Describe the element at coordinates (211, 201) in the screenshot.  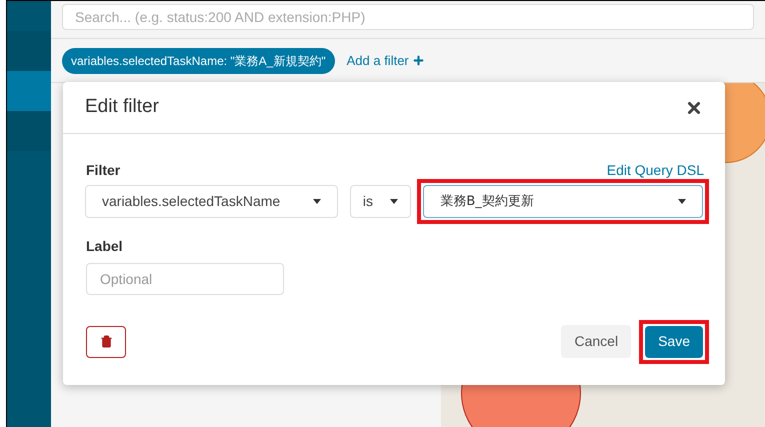
I see `field-select: variables.selectedTaskName` at that location.